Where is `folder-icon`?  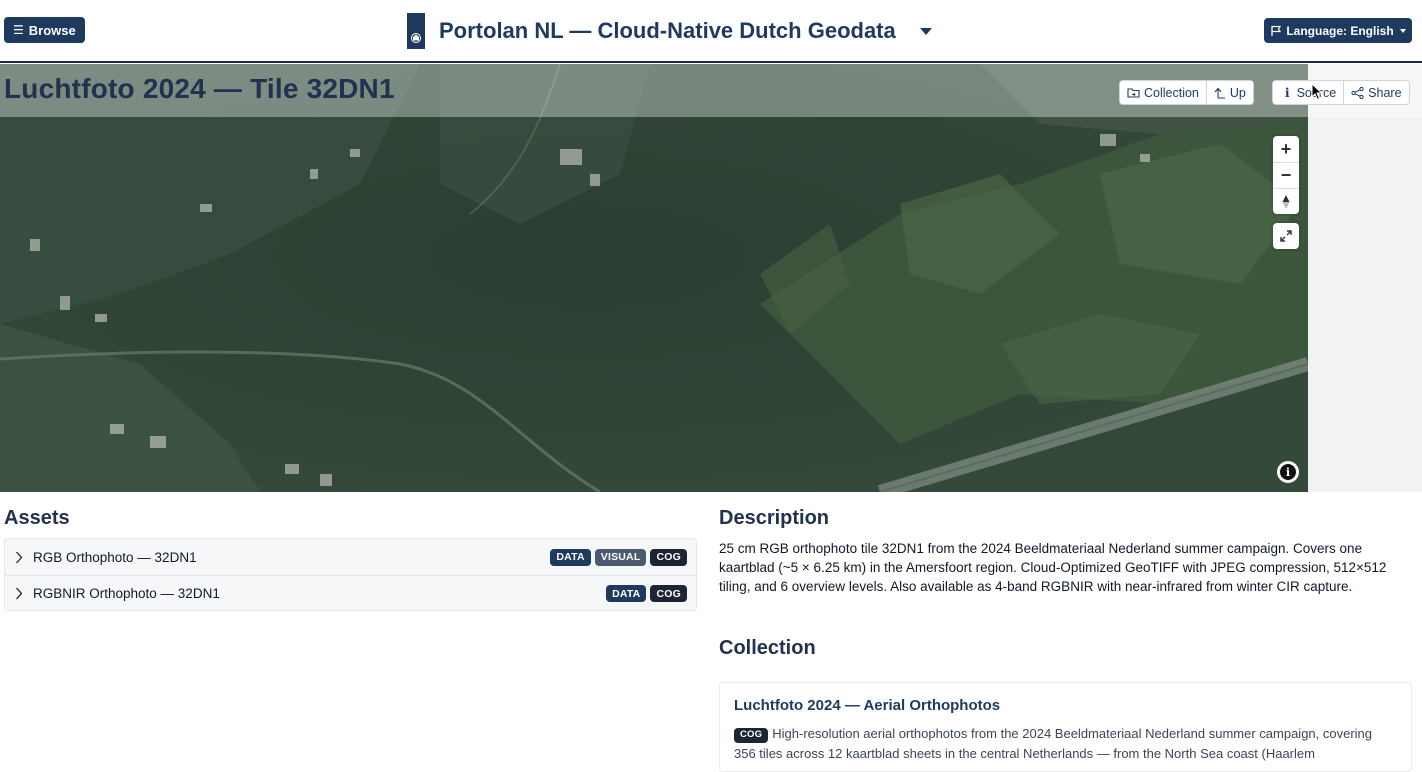 folder-icon is located at coordinates (1133, 93).